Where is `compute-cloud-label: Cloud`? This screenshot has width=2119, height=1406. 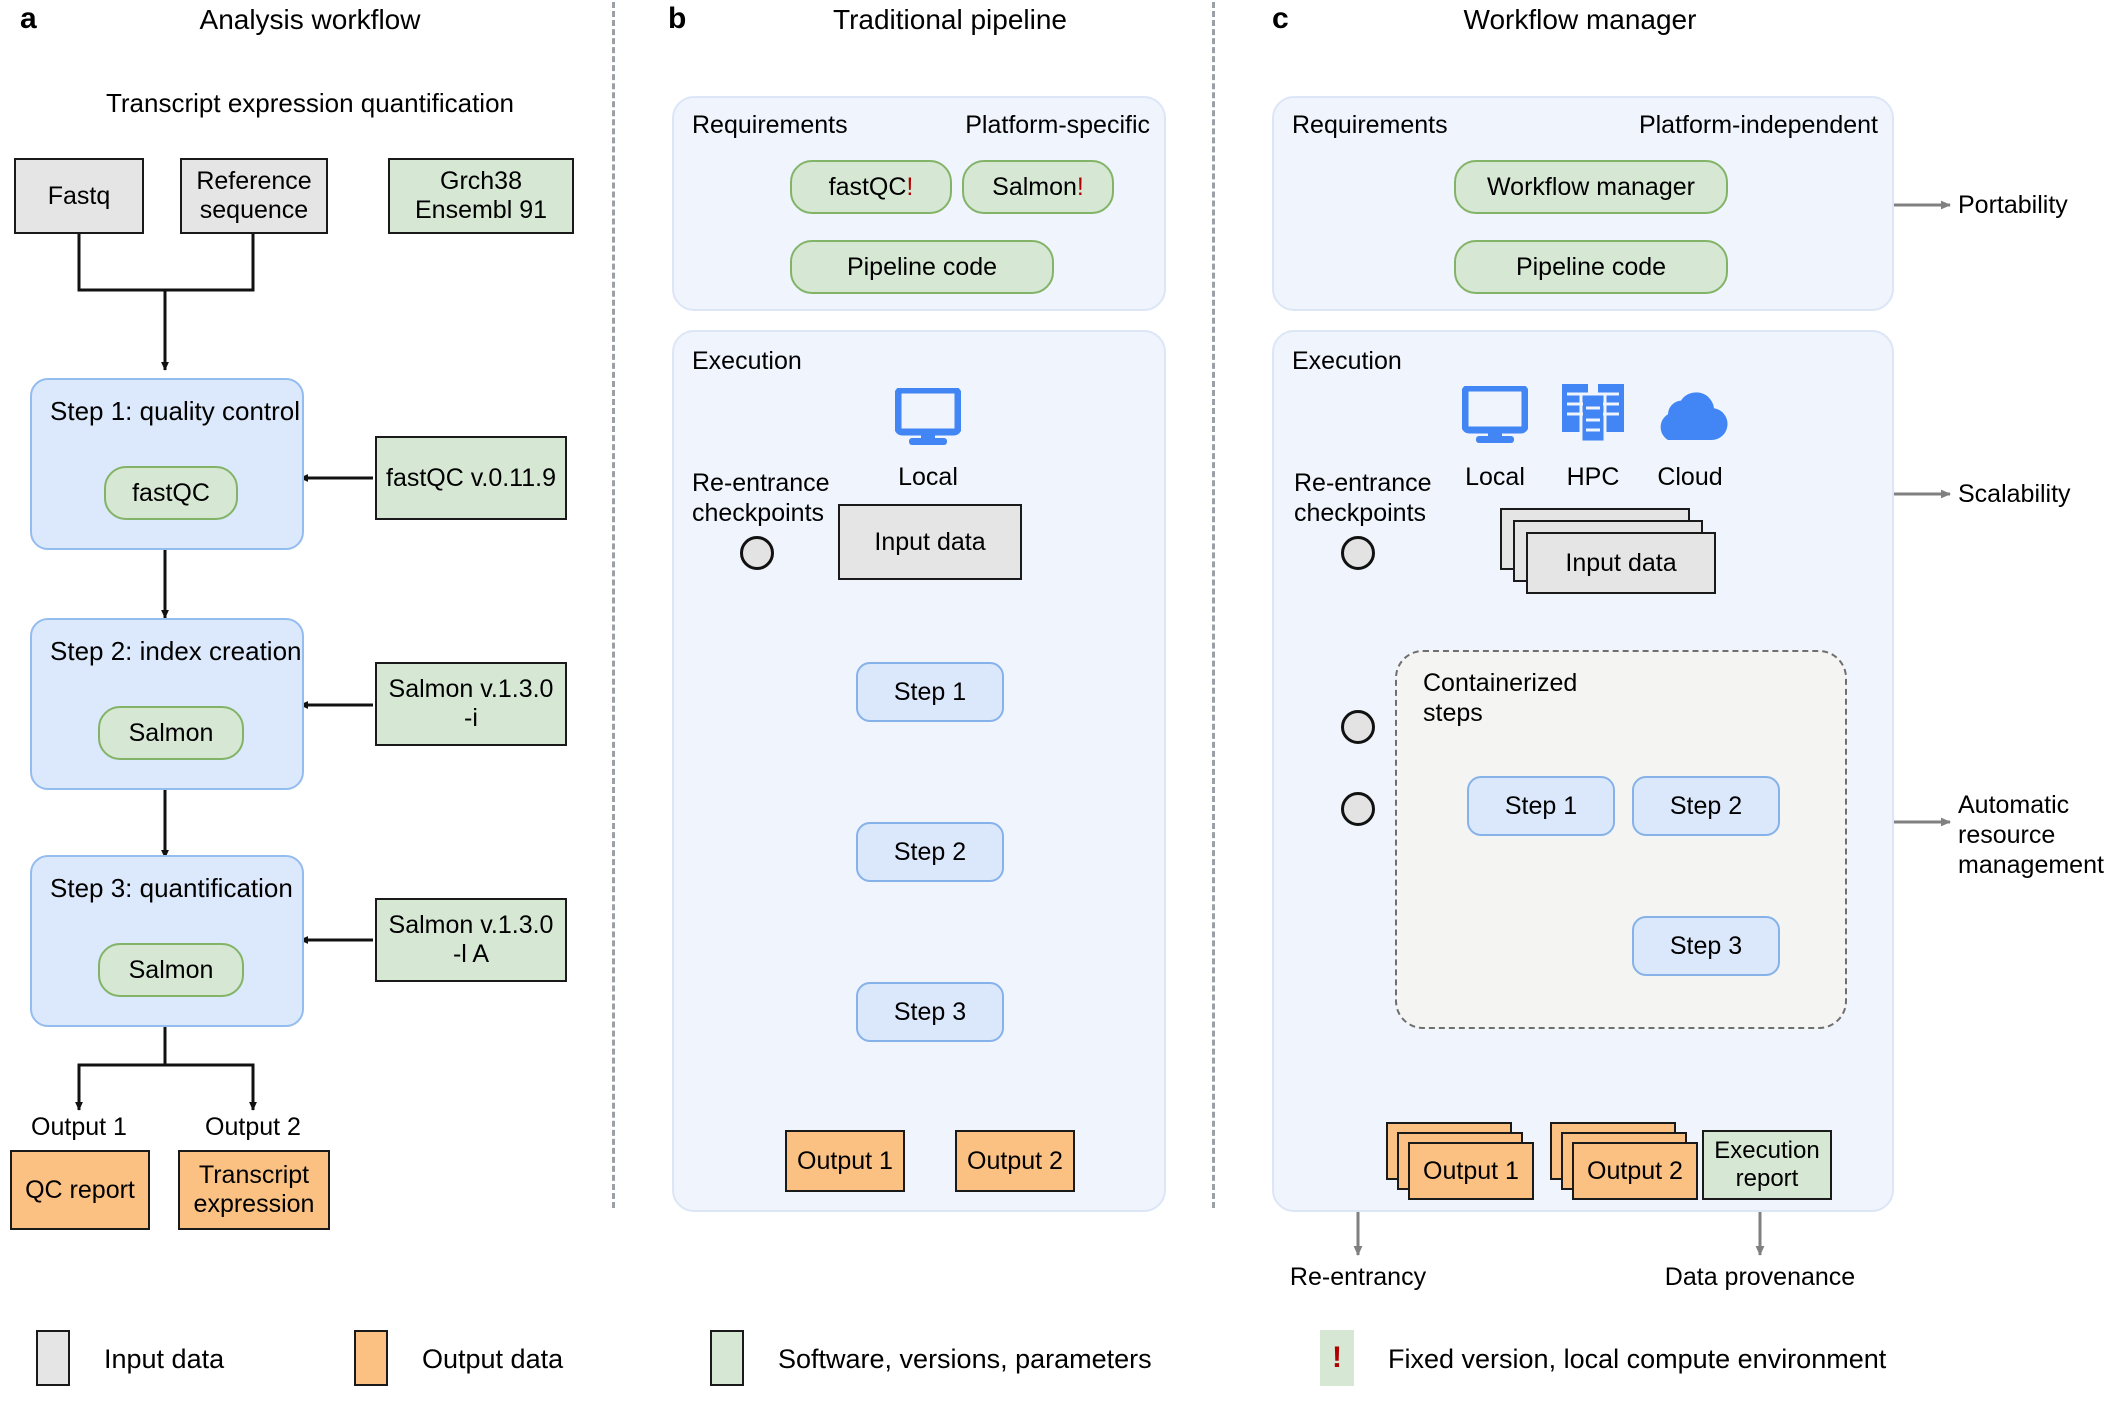 compute-cloud-label: Cloud is located at coordinates (1690, 477).